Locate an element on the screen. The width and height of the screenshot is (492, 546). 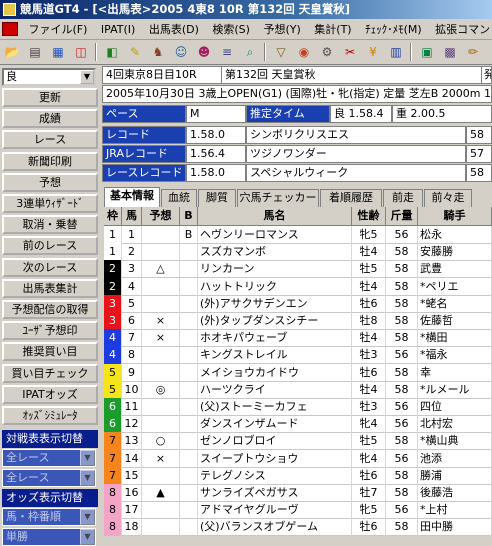
side-button-1: 成績 is located at coordinates (50, 119).